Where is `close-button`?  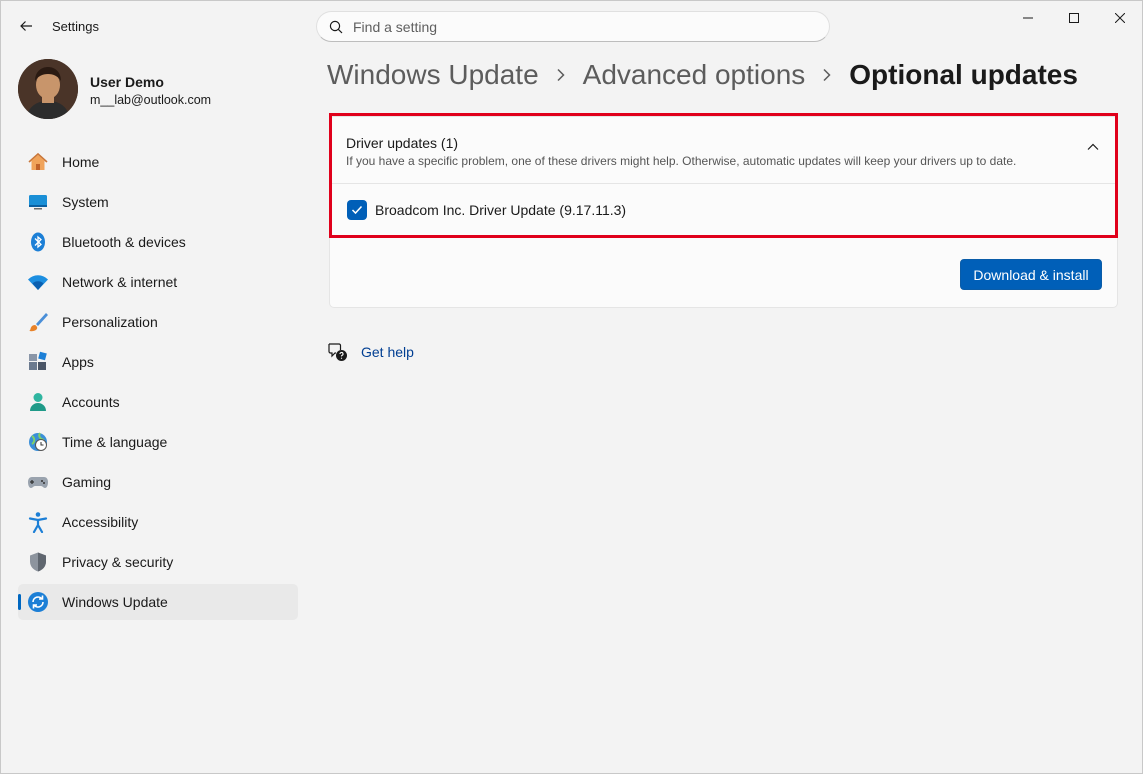 close-button is located at coordinates (1120, 18).